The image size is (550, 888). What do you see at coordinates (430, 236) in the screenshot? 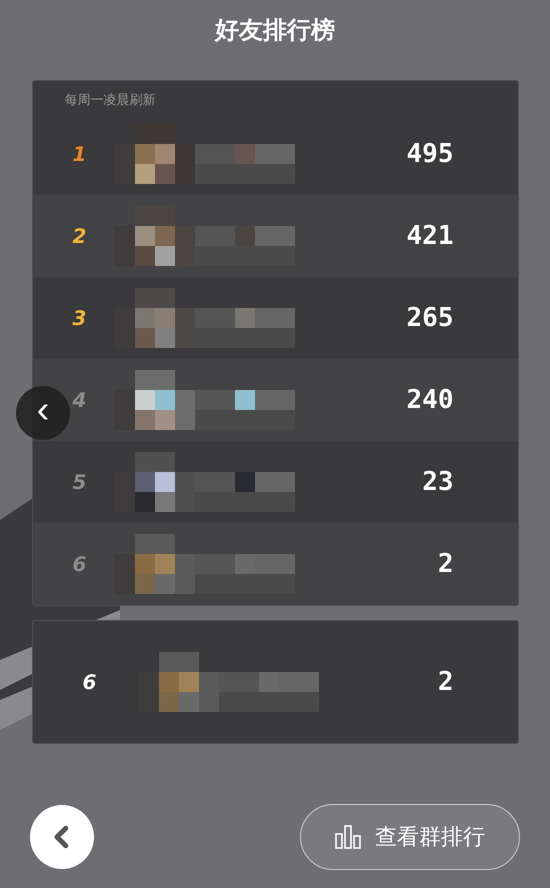
I see `score: 421` at bounding box center [430, 236].